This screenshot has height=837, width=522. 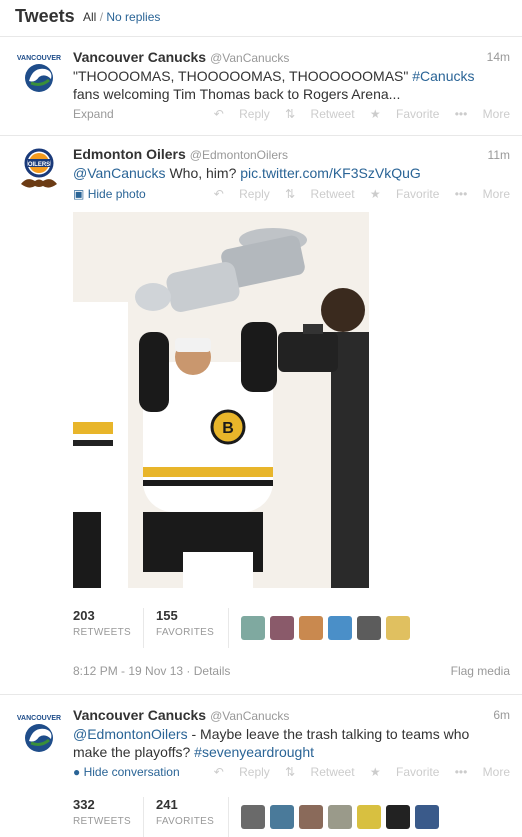 I want to click on favorite-count: 241 FAVORITES, so click(x=185, y=812).